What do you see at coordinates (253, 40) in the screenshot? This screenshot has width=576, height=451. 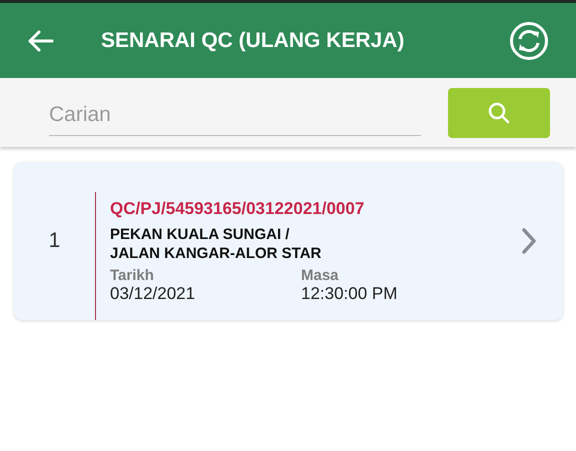 I see `screen-title: SENARAI QC (ULANG KERJA)` at bounding box center [253, 40].